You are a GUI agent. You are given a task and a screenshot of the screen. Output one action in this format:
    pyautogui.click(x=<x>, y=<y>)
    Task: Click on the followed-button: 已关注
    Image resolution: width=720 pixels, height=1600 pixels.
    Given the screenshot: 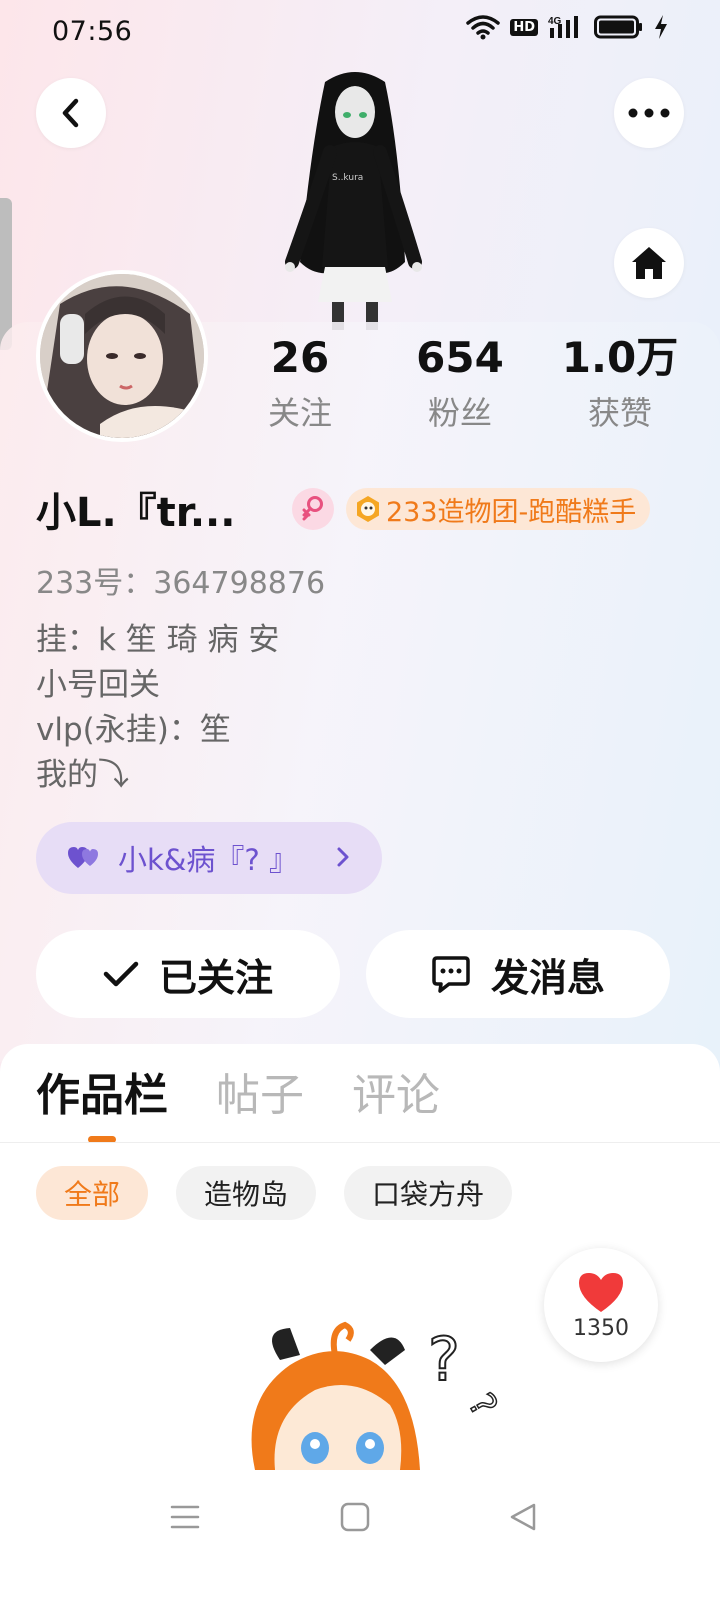 What is the action you would take?
    pyautogui.click(x=188, y=974)
    